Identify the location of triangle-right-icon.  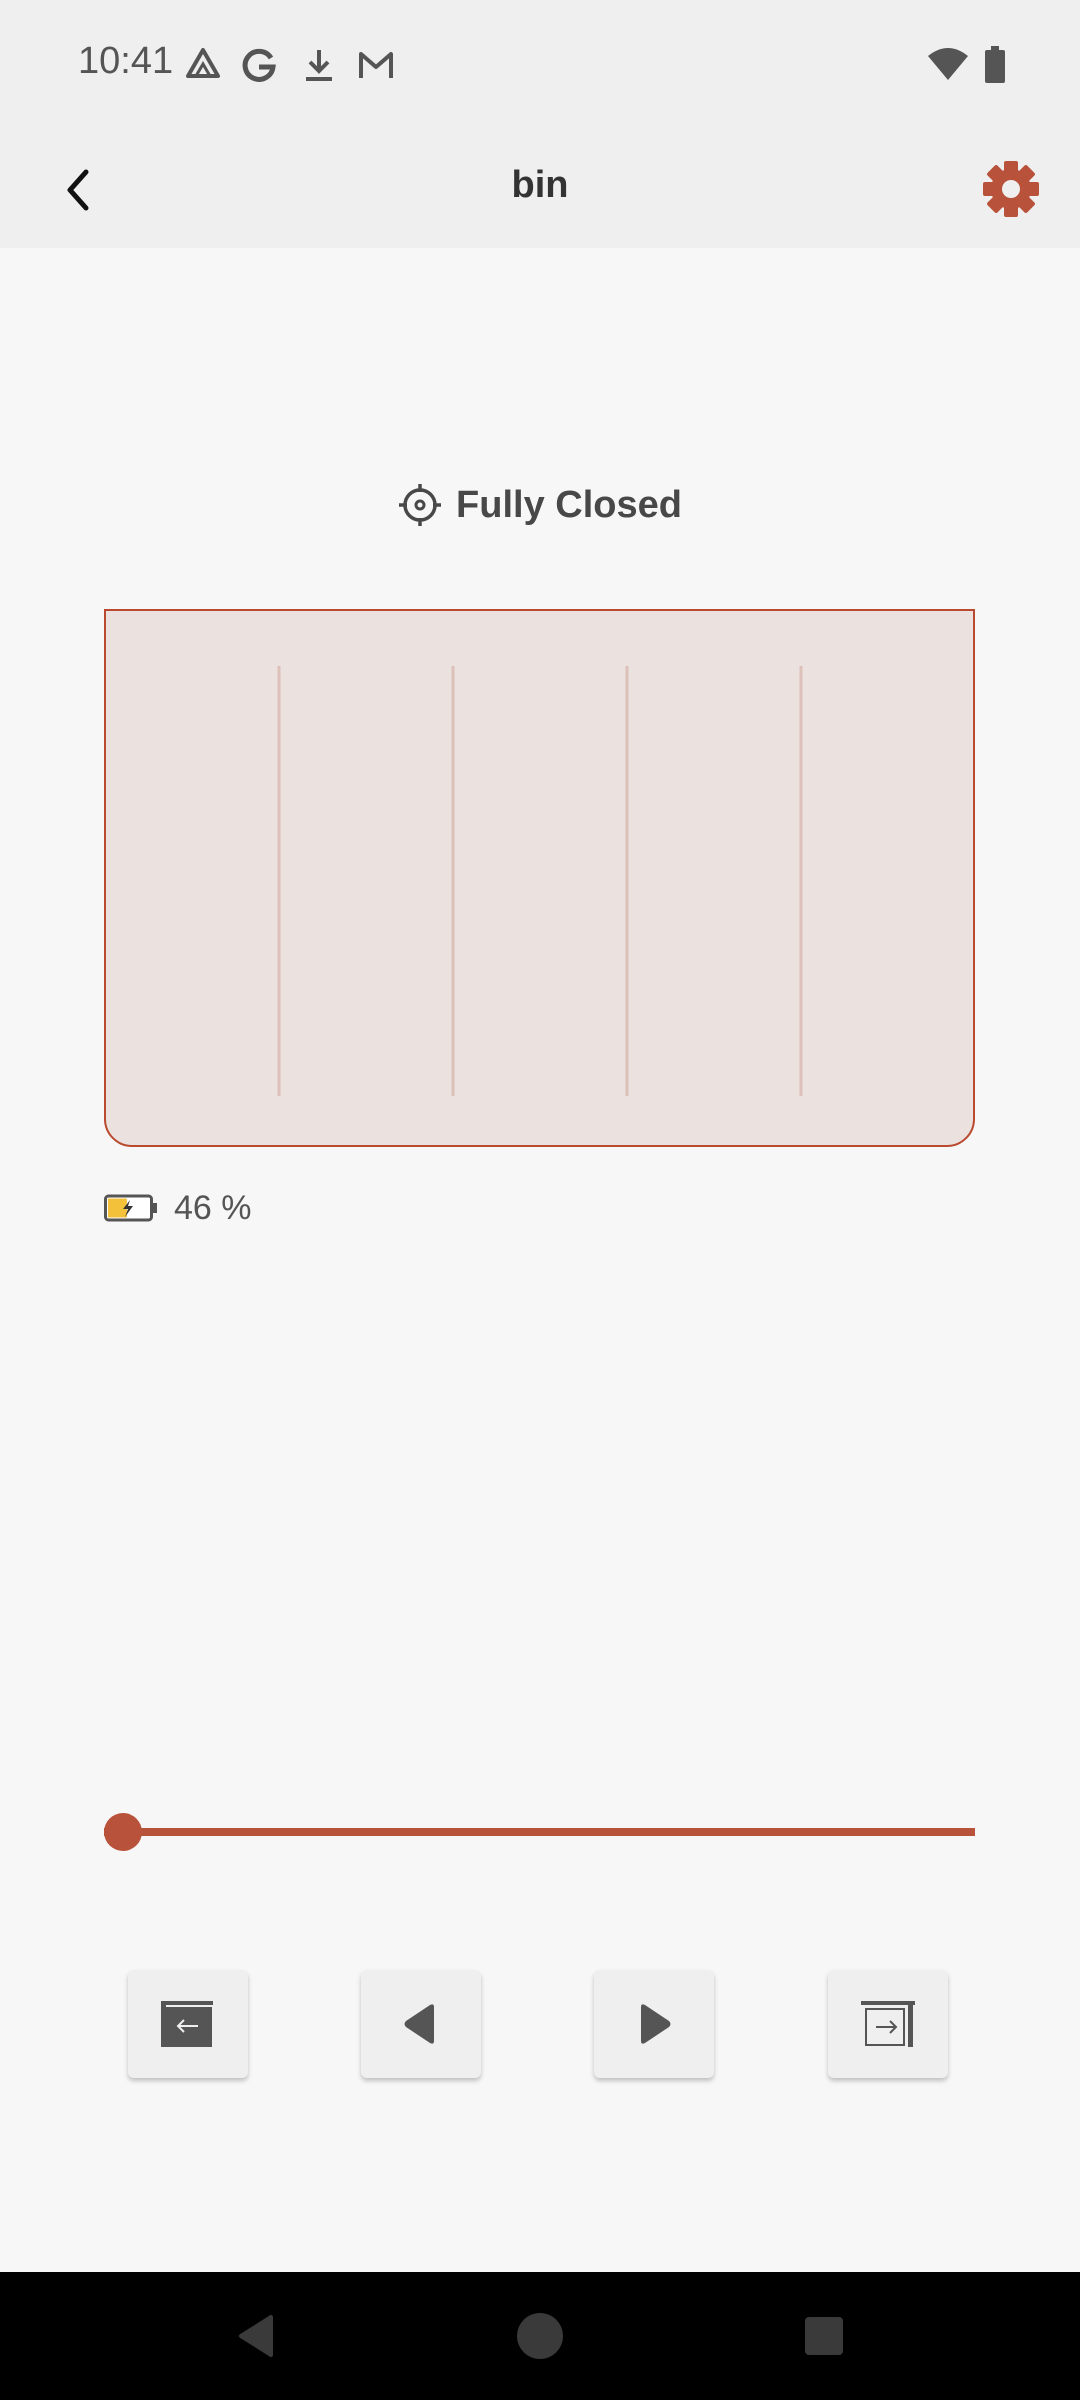
(656, 2024).